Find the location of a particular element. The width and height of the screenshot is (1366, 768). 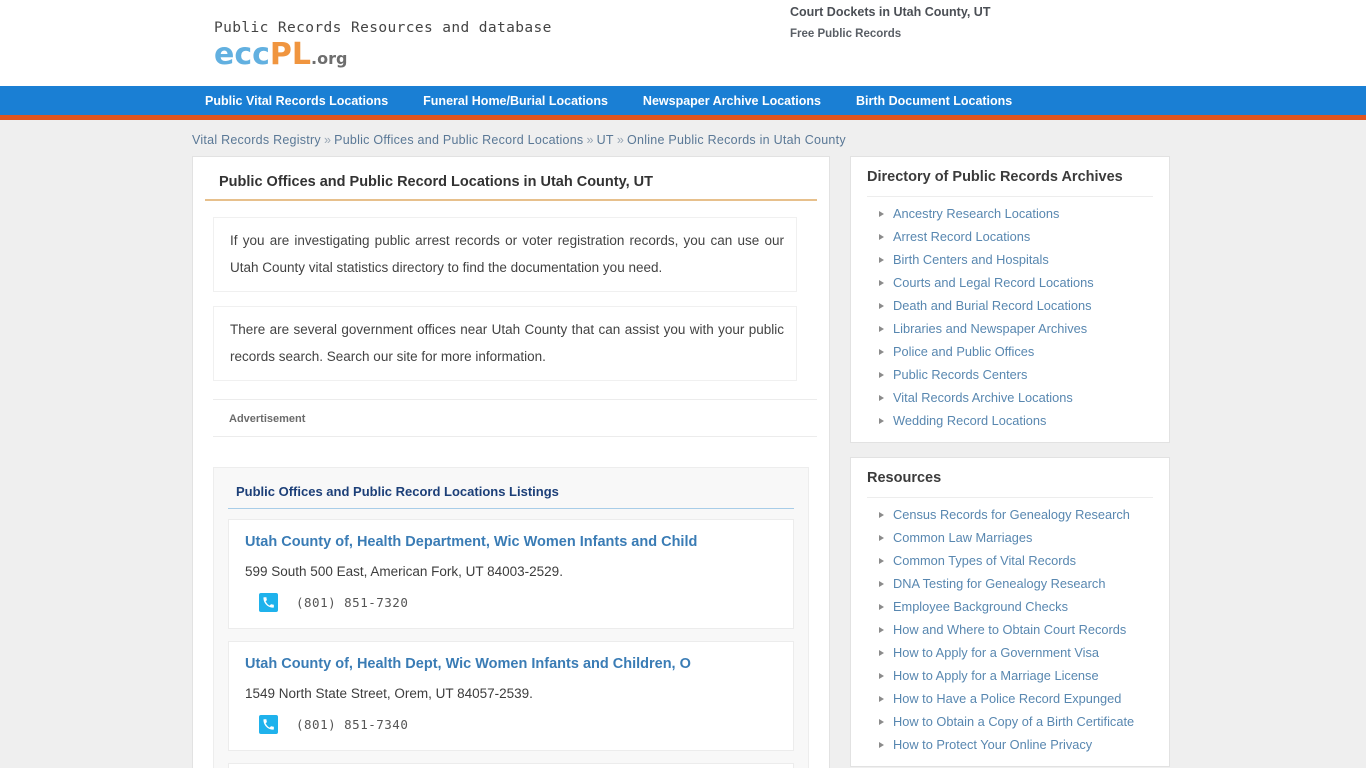

sidebar-item-label: Ancestry Research Locations is located at coordinates (976, 213).